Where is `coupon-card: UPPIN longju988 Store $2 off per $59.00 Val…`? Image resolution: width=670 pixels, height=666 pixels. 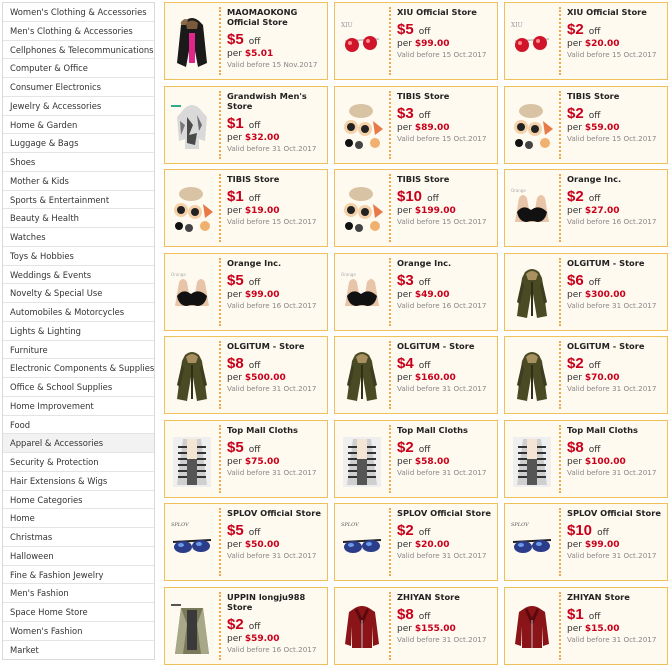 coupon-card: UPPIN longju988 Store $2 off per $59.00 Val… is located at coordinates (246, 625).